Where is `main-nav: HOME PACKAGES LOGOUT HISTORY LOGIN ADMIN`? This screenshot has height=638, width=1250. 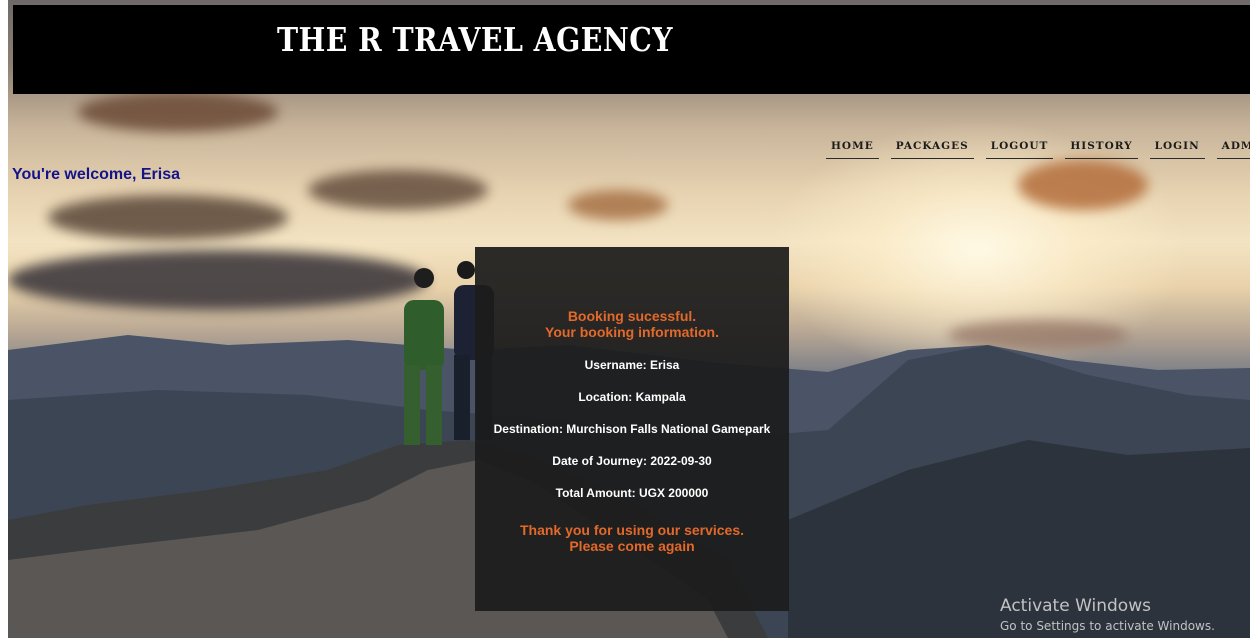 main-nav: HOME PACKAGES LOGOUT HISTORY LOGIN ADMIN is located at coordinates (1038, 147).